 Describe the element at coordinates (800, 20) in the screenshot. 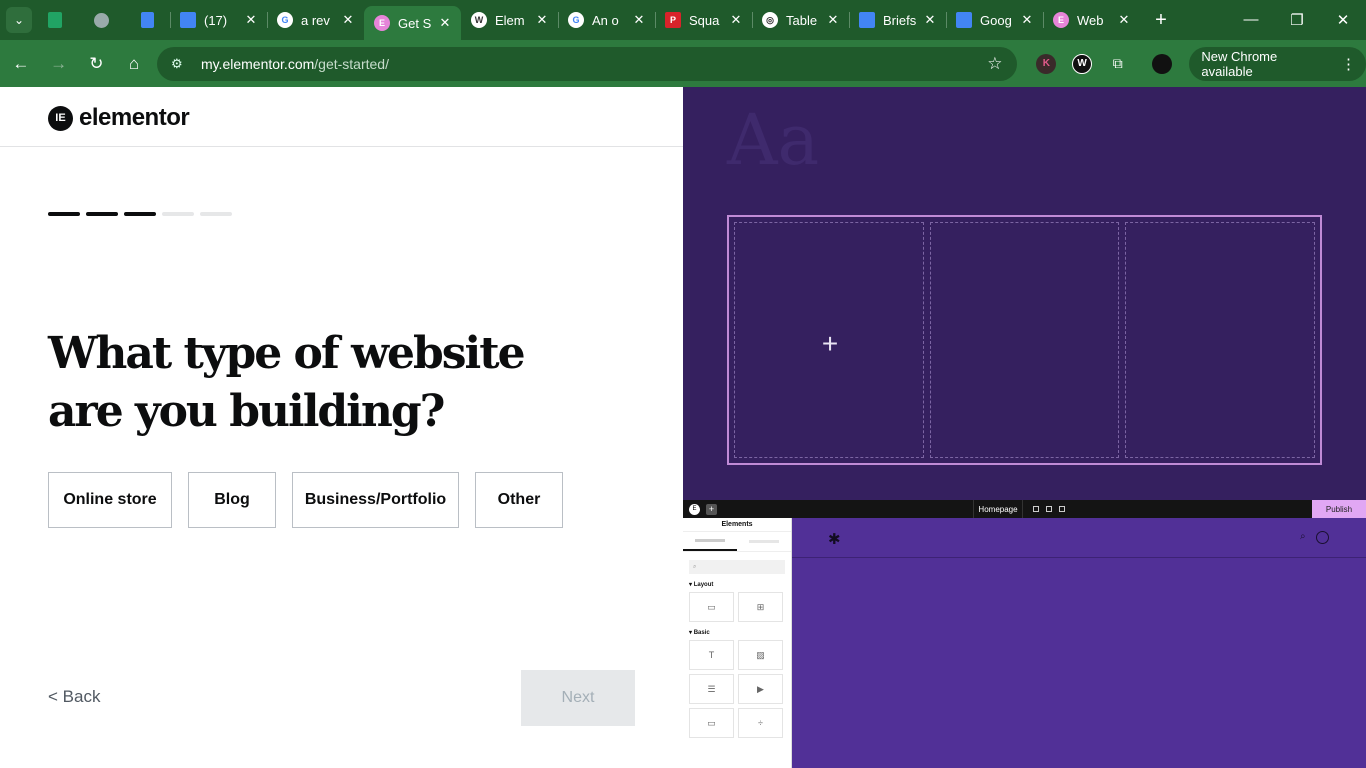

I see `browser-tab: ◎ Table ✕` at that location.